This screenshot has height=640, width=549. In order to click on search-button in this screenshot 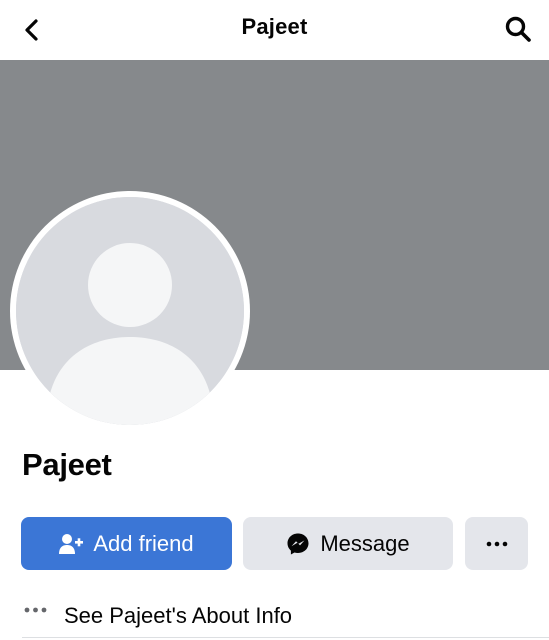, I will do `click(518, 29)`.